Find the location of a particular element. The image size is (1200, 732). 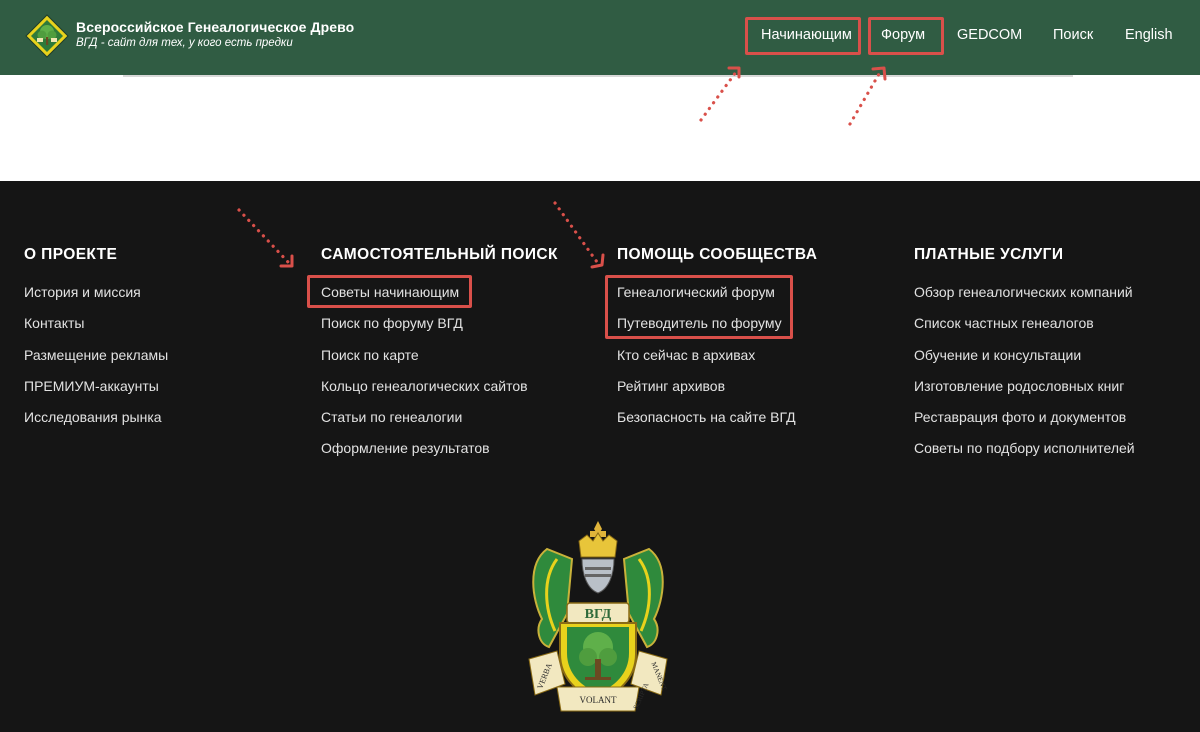

footer-link: Статьи по генеалогии is located at coordinates (439, 423).